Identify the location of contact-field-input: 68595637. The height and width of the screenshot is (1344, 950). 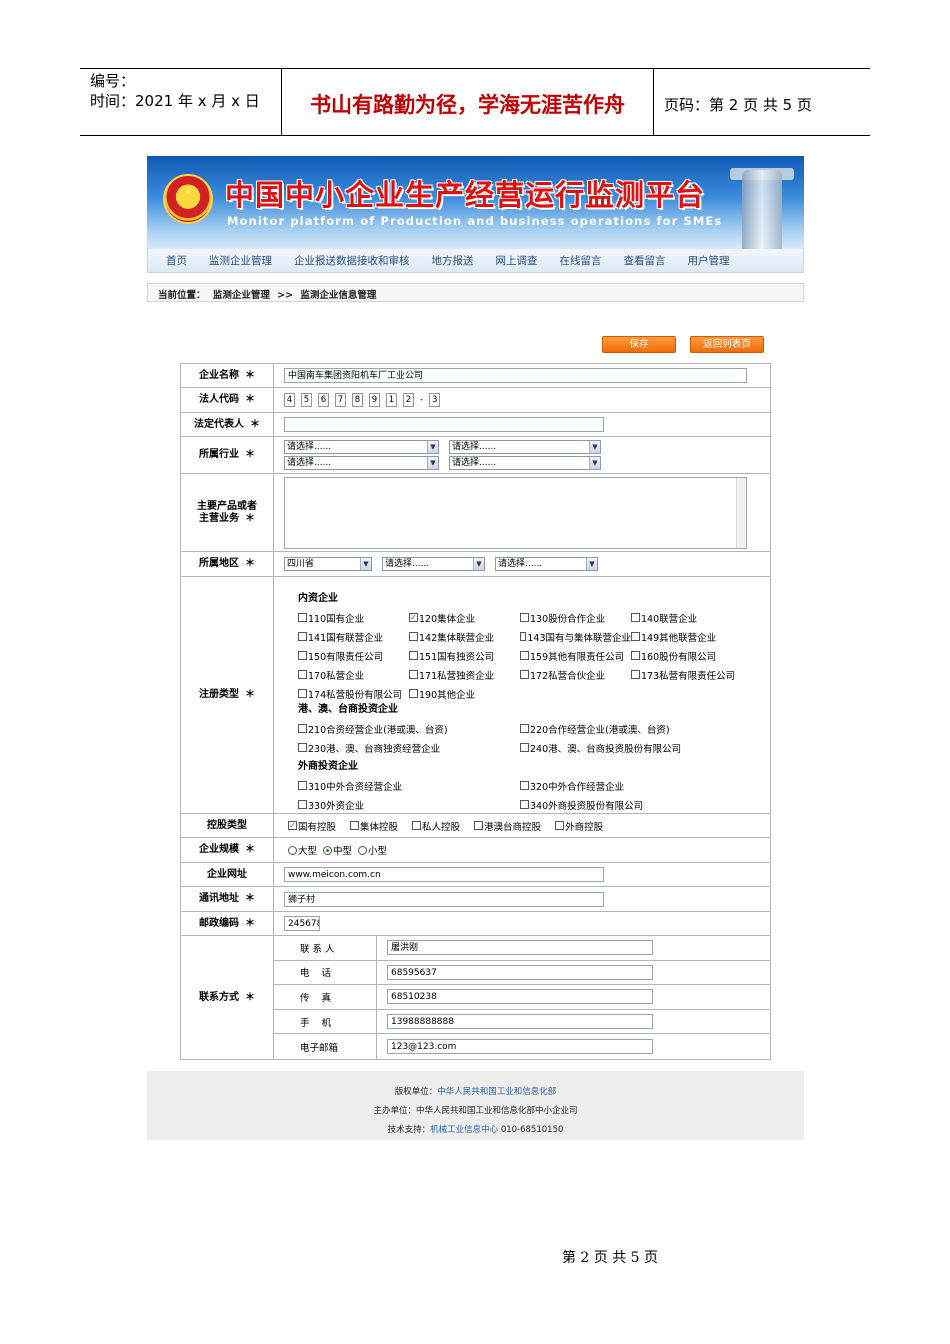
(520, 972).